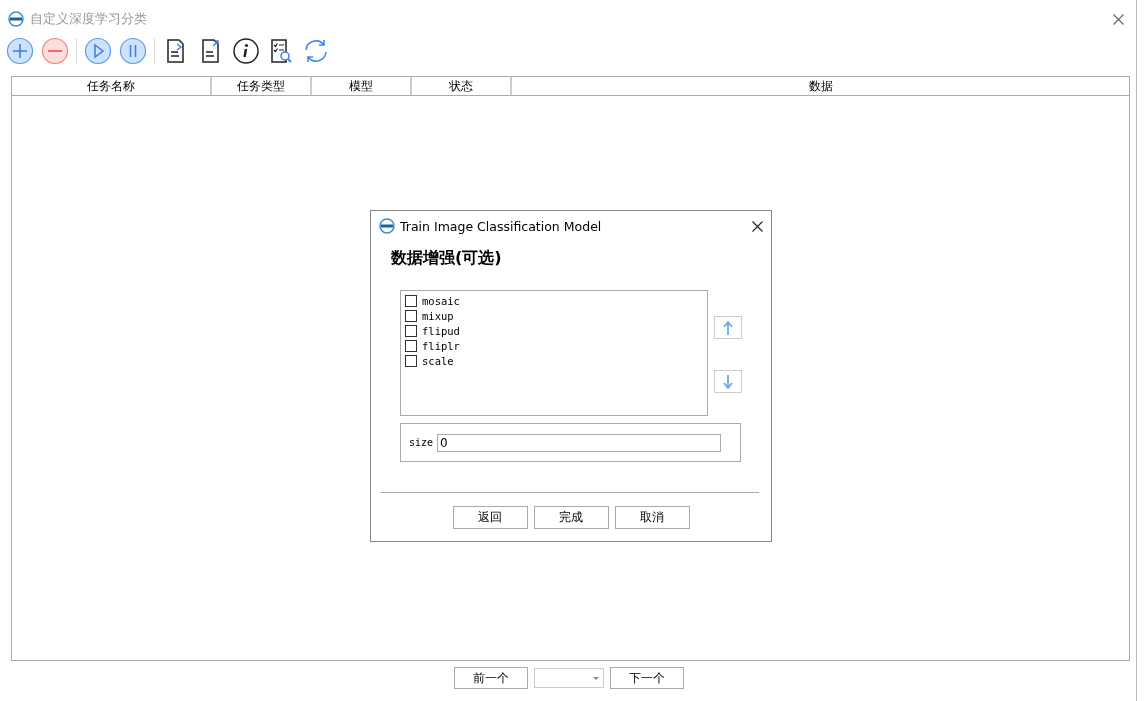 The height and width of the screenshot is (701, 1144). Describe the element at coordinates (728, 381) in the screenshot. I see `down-arrow-icon` at that location.